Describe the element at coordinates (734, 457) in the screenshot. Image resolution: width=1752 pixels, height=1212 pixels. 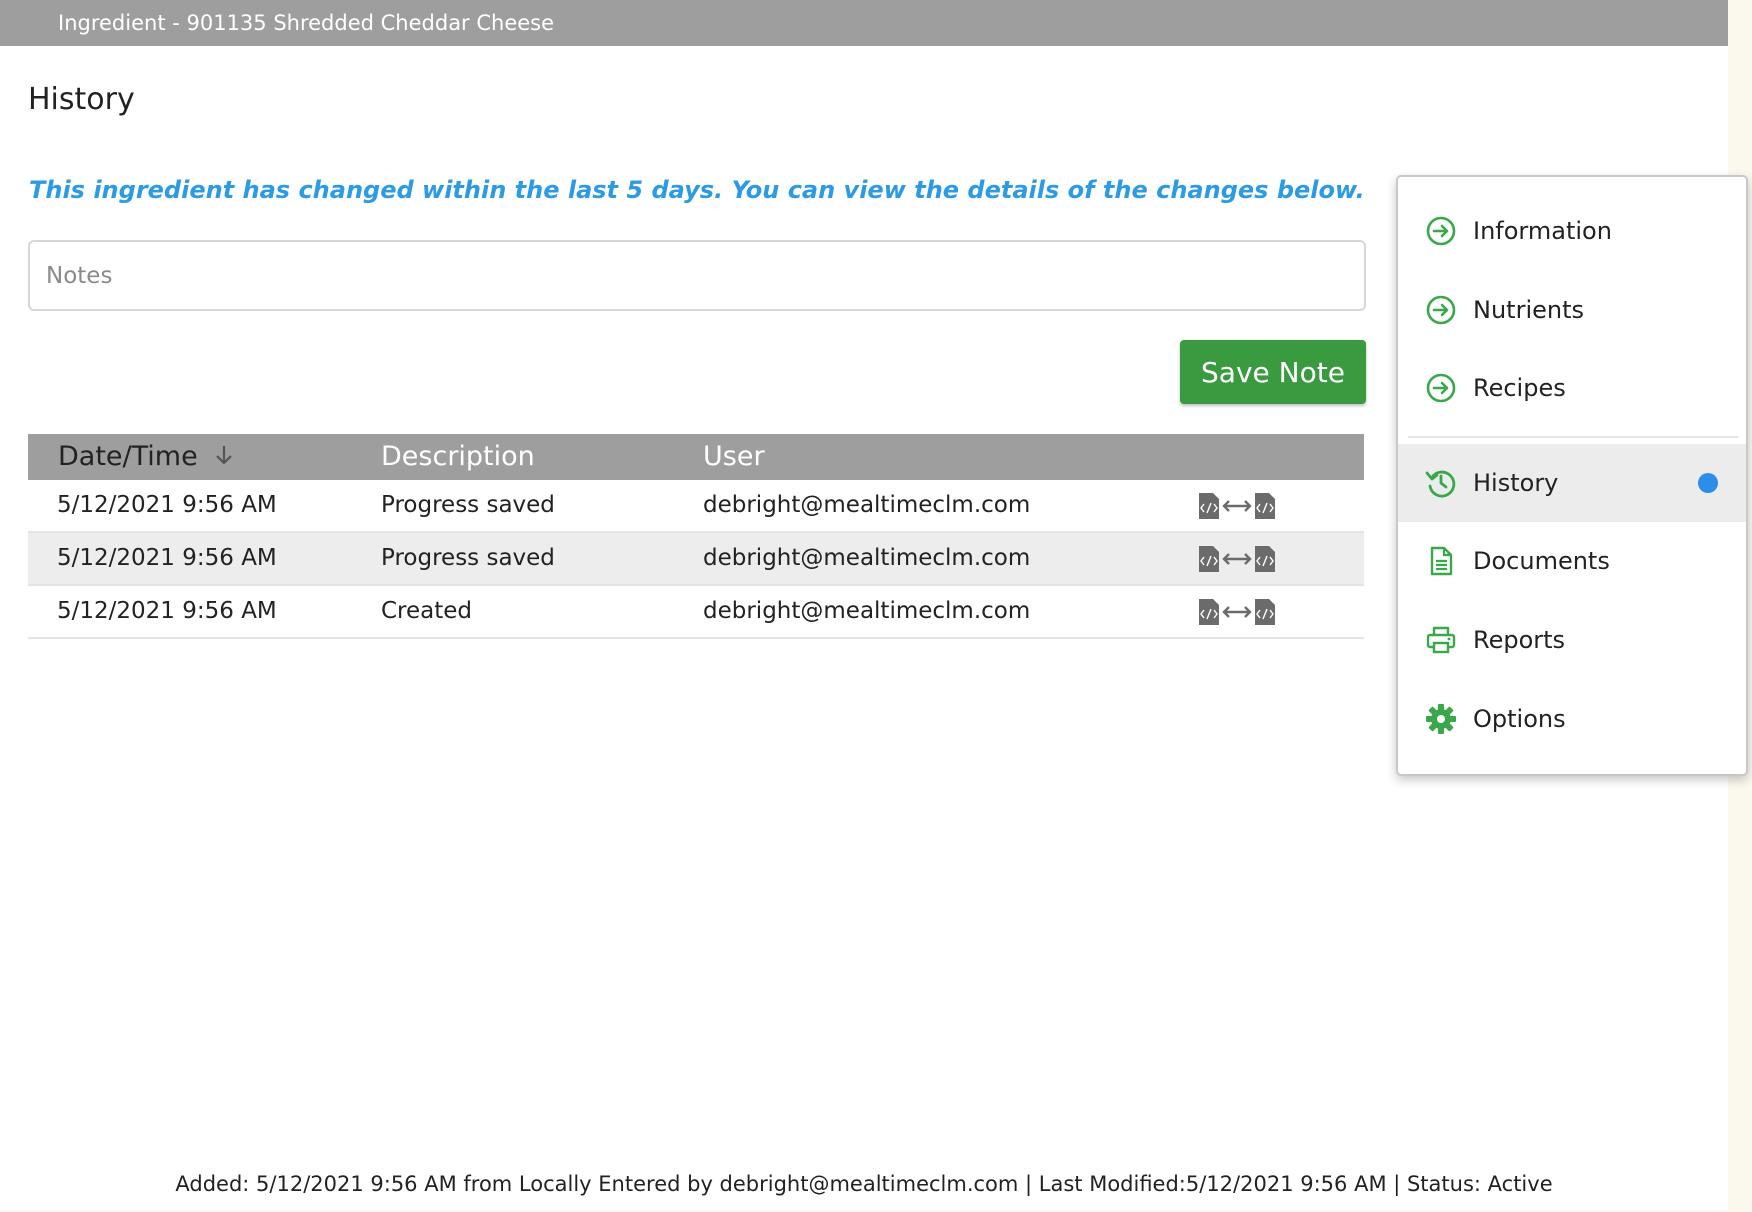
I see `column-header-user: User` at that location.